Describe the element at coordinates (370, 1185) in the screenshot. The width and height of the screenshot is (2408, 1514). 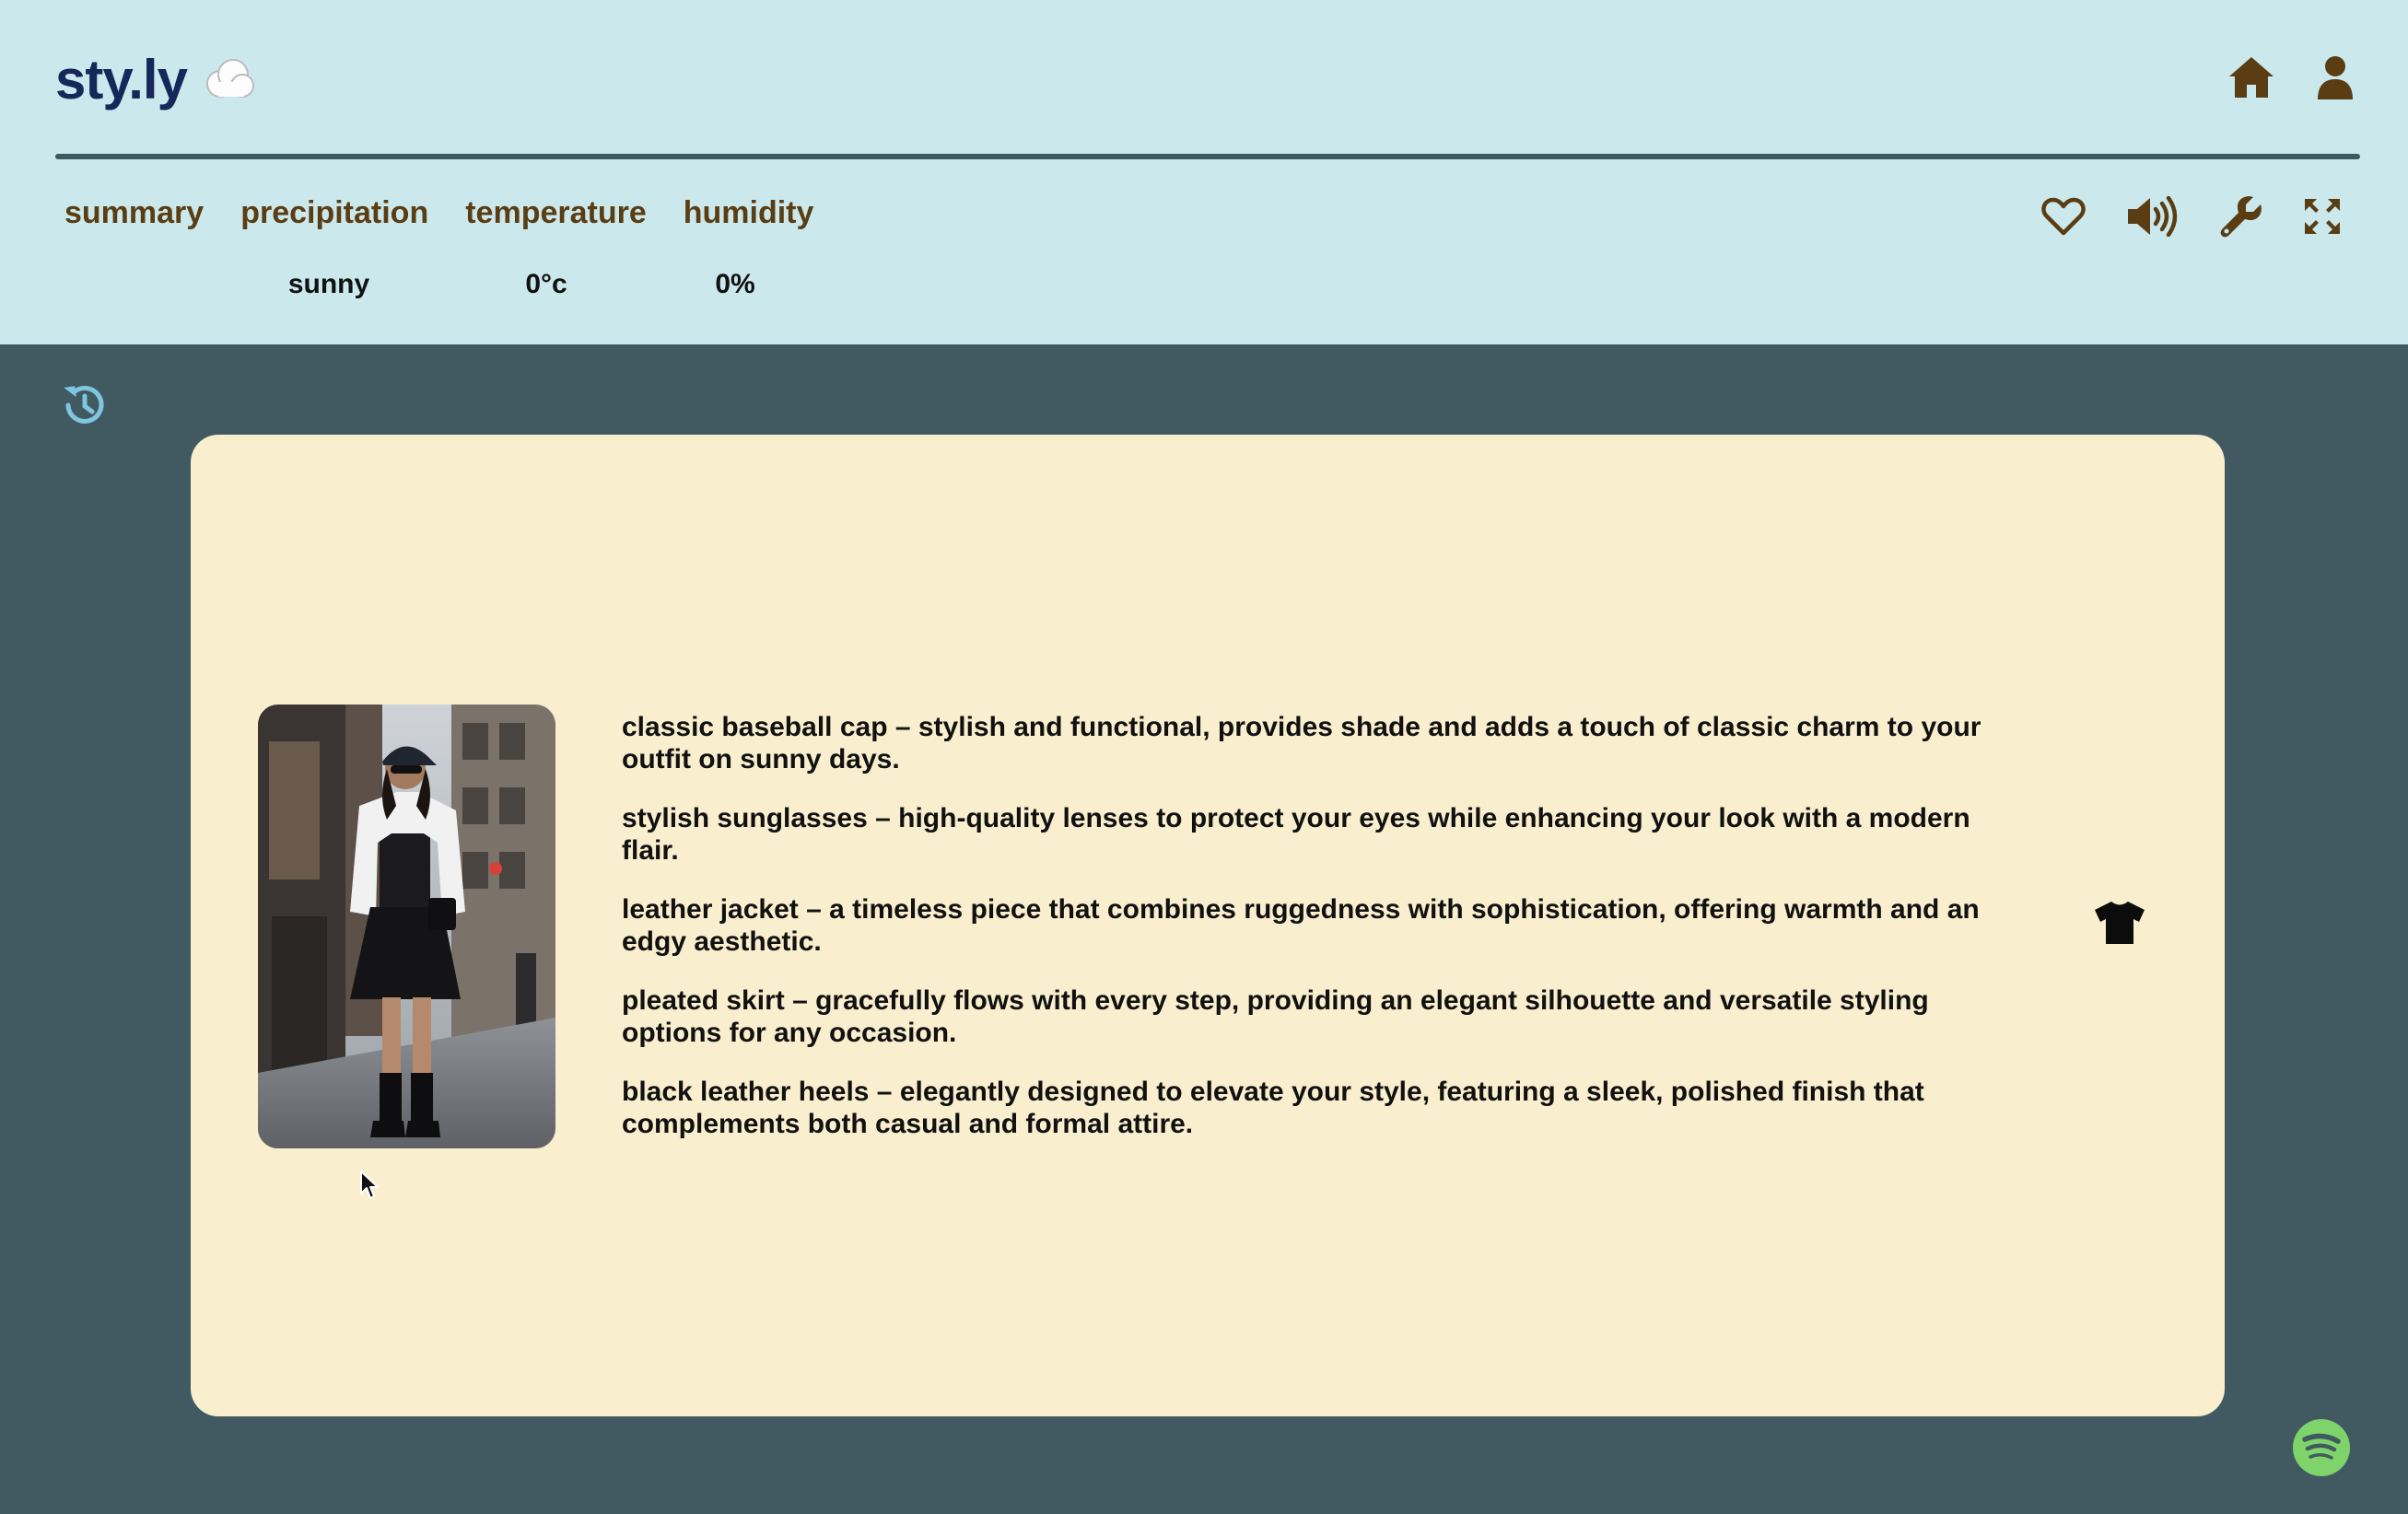
I see `mouse-cursor-icon` at that location.